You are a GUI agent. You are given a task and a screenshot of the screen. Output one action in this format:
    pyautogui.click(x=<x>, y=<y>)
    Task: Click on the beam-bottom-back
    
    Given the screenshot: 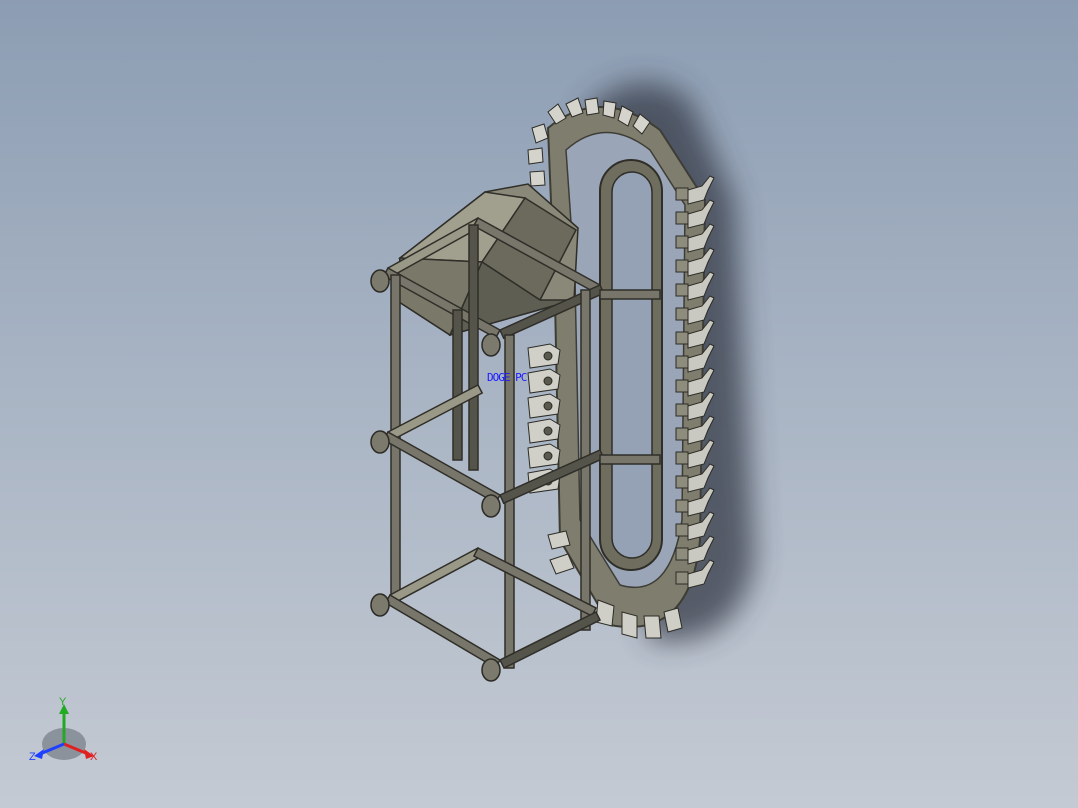 What is the action you would take?
    pyautogui.click(x=436, y=575)
    